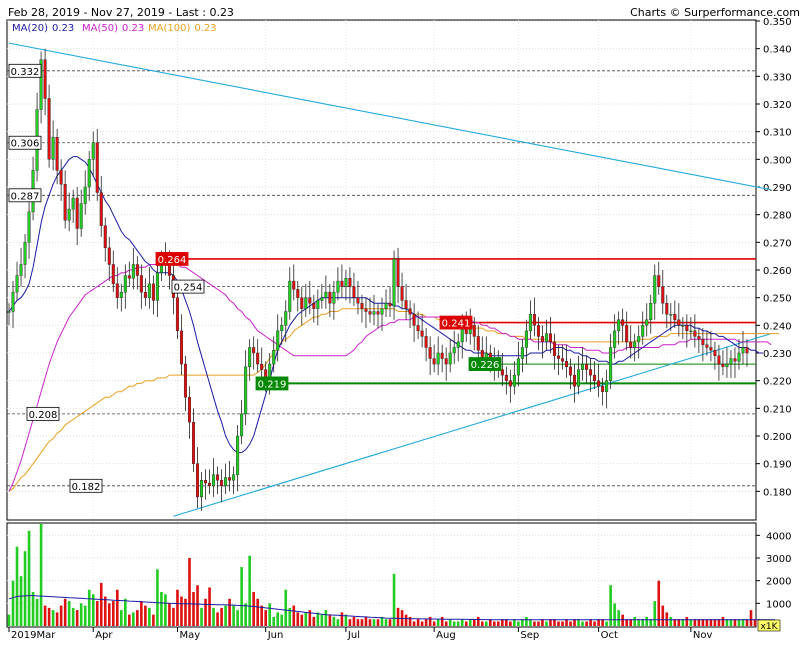 The height and width of the screenshot is (650, 805). What do you see at coordinates (778, 604) in the screenshot?
I see `volume-tick-label: 1000` at bounding box center [778, 604].